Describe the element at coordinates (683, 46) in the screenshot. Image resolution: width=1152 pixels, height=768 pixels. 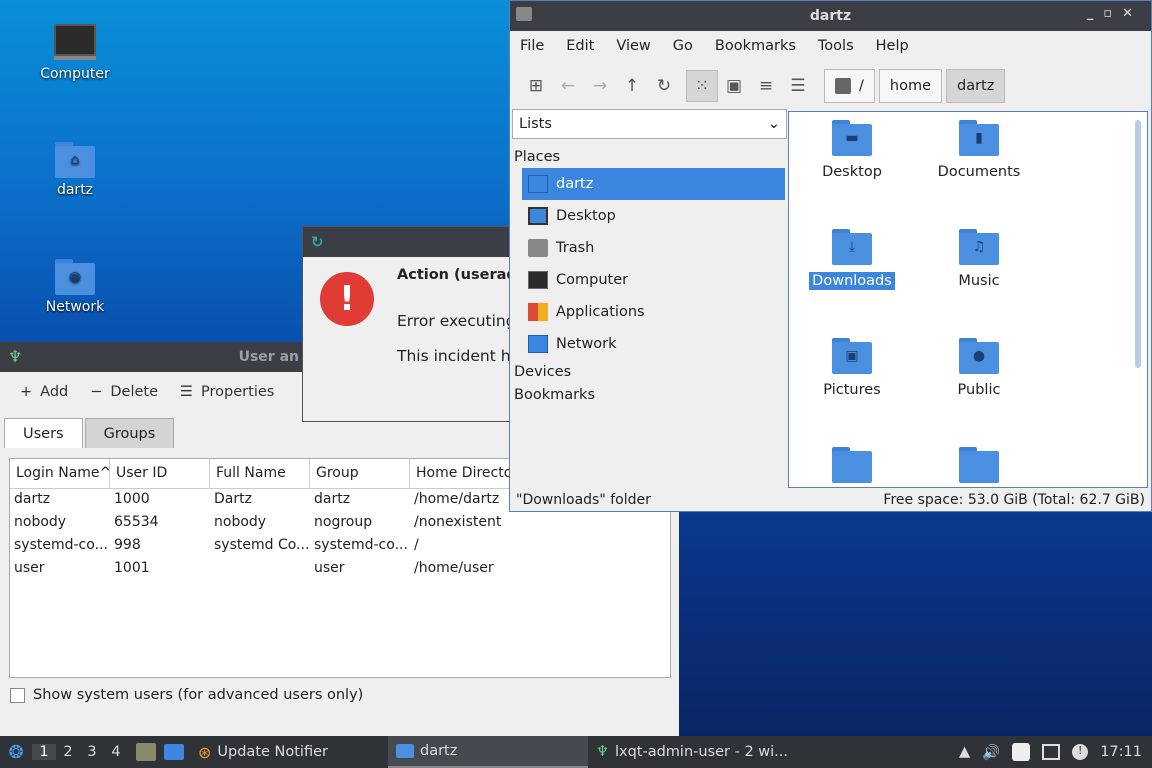
I see `menu-go: Go` at that location.